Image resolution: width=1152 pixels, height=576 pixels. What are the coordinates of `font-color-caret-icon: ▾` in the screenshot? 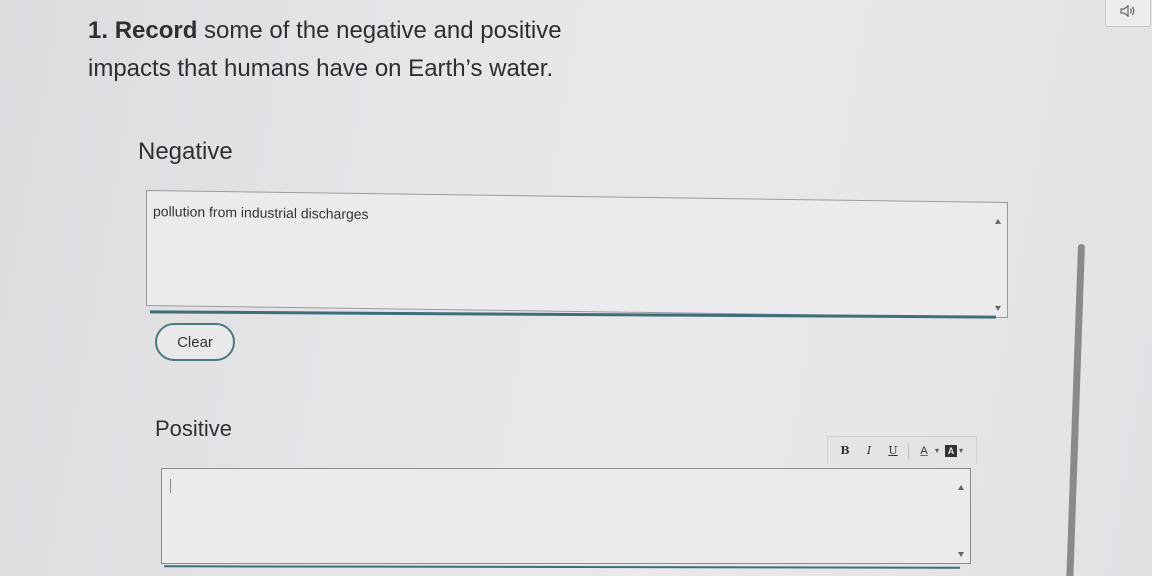 It's located at (937, 450).